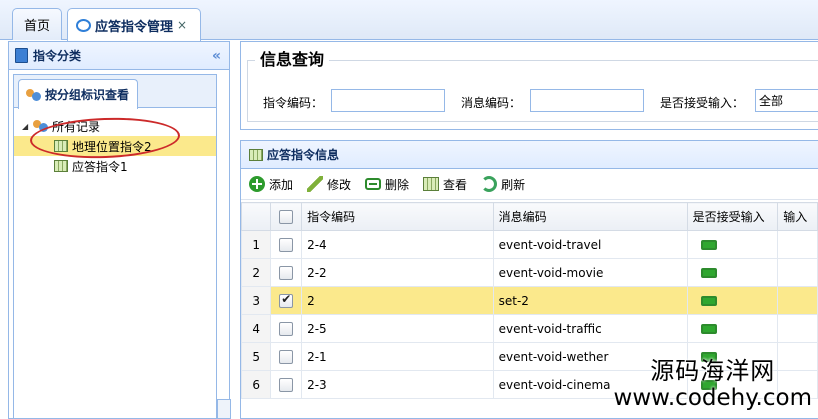 The image size is (818, 419). What do you see at coordinates (303, 155) in the screenshot?
I see `grid-panel-title: 应答指令信息` at bounding box center [303, 155].